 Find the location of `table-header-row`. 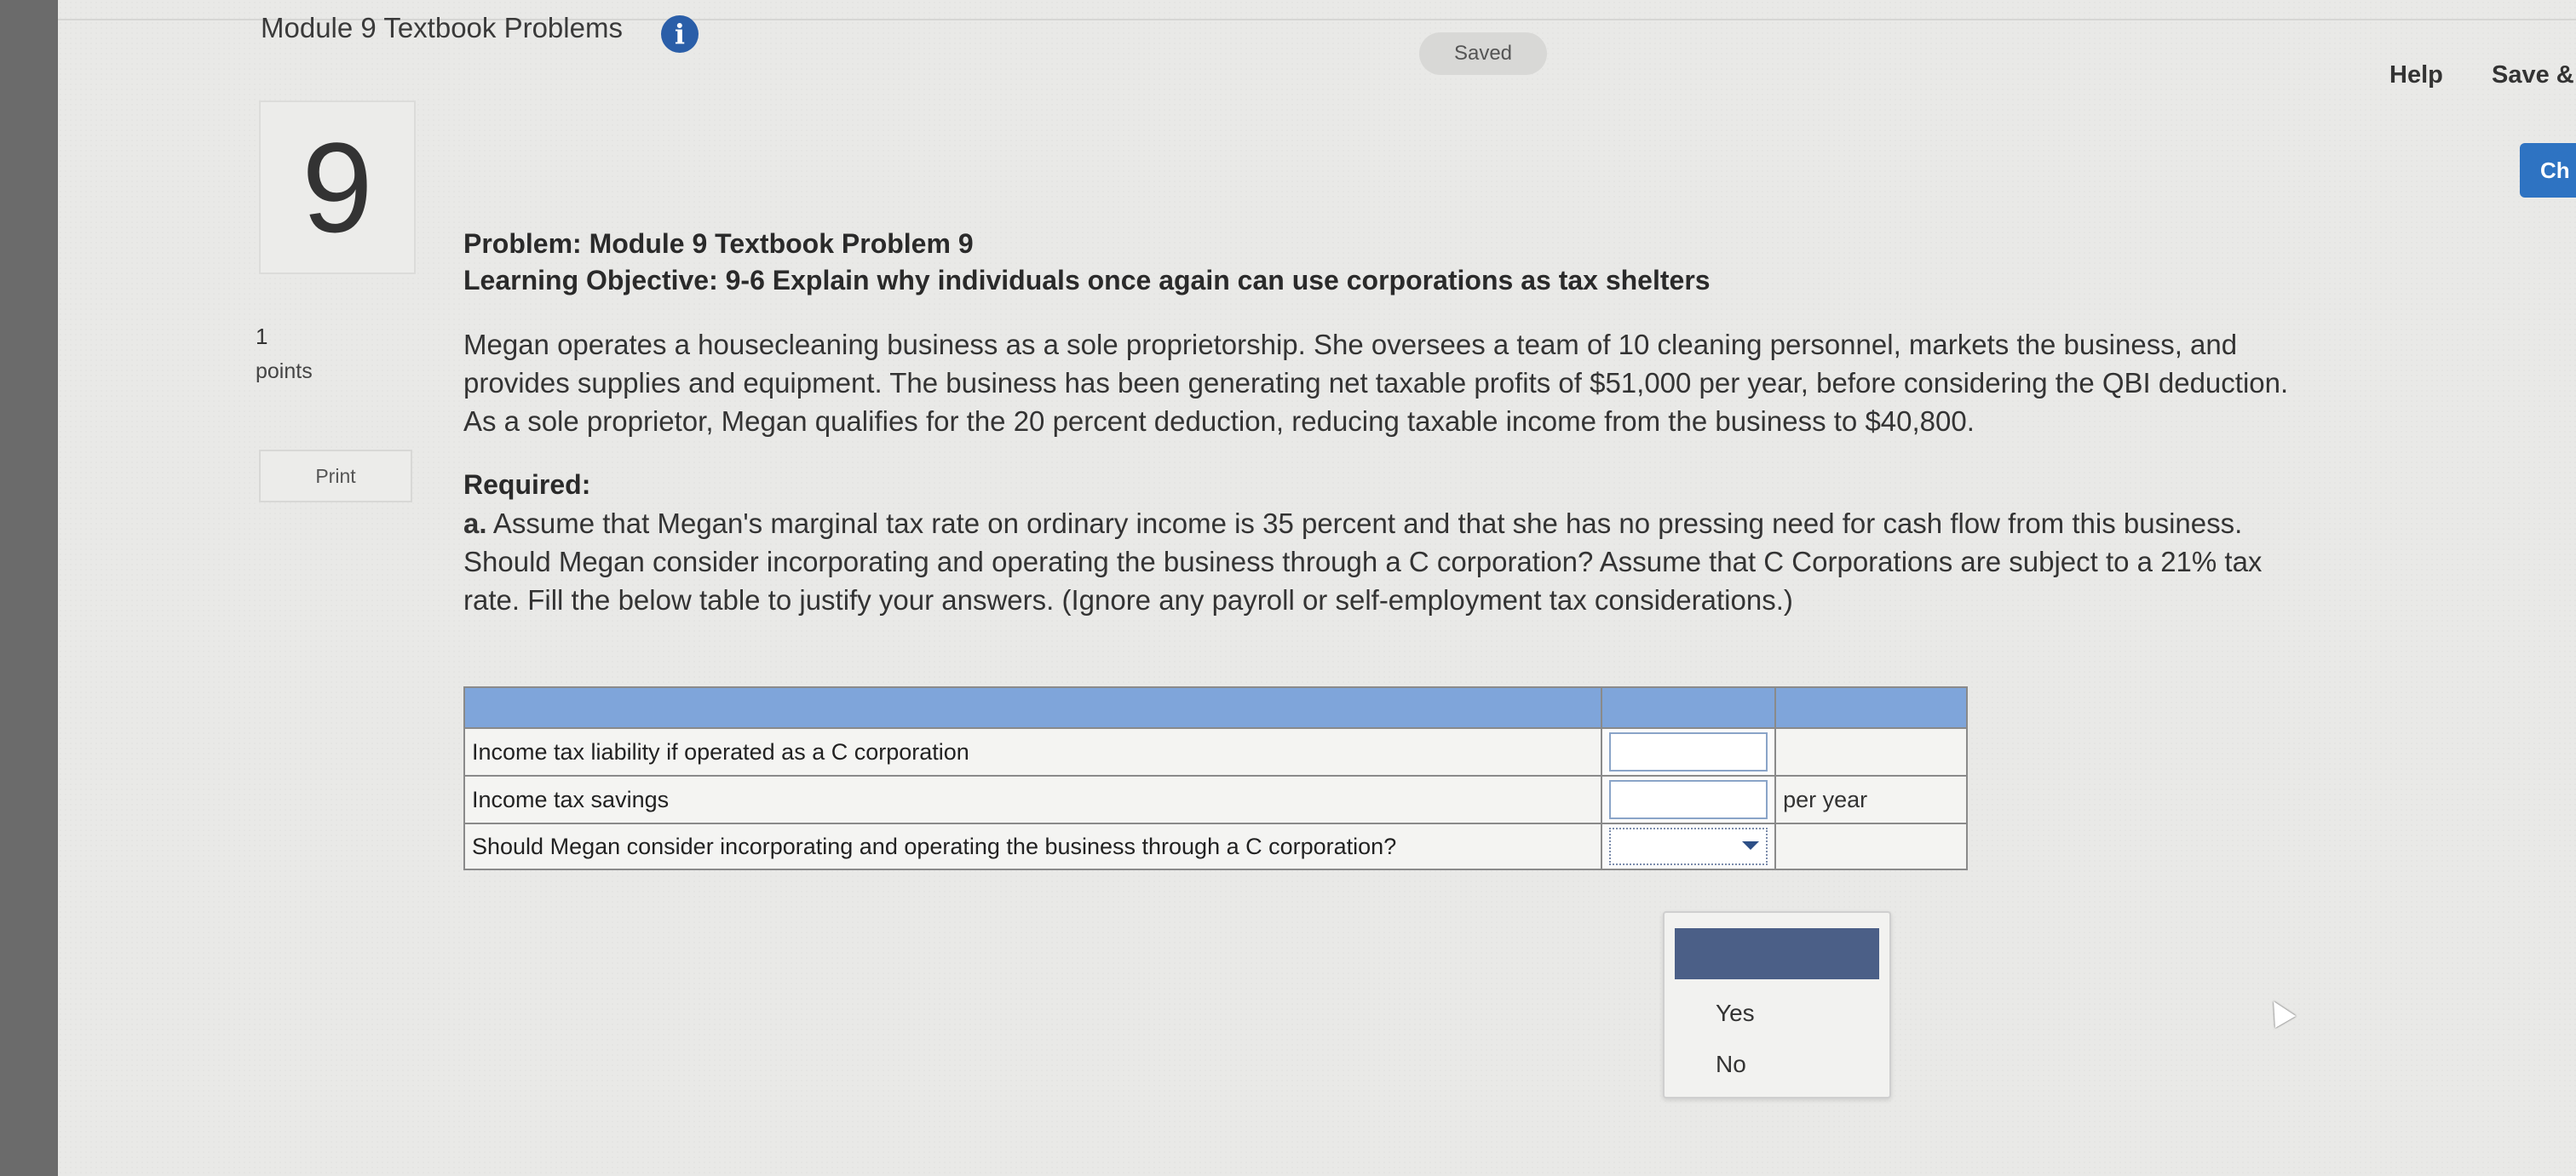

table-header-row is located at coordinates (1216, 707).